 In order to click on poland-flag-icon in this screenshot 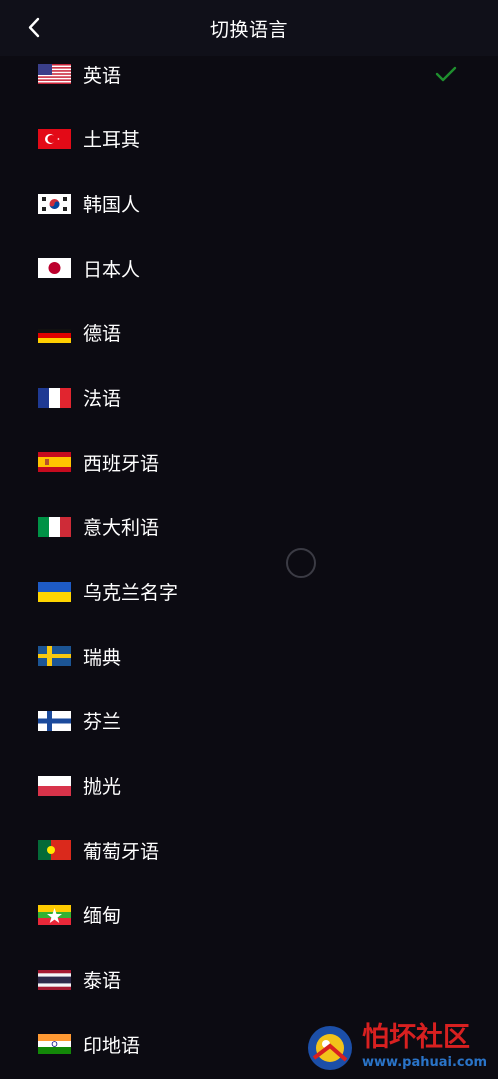, I will do `click(54, 785)`.